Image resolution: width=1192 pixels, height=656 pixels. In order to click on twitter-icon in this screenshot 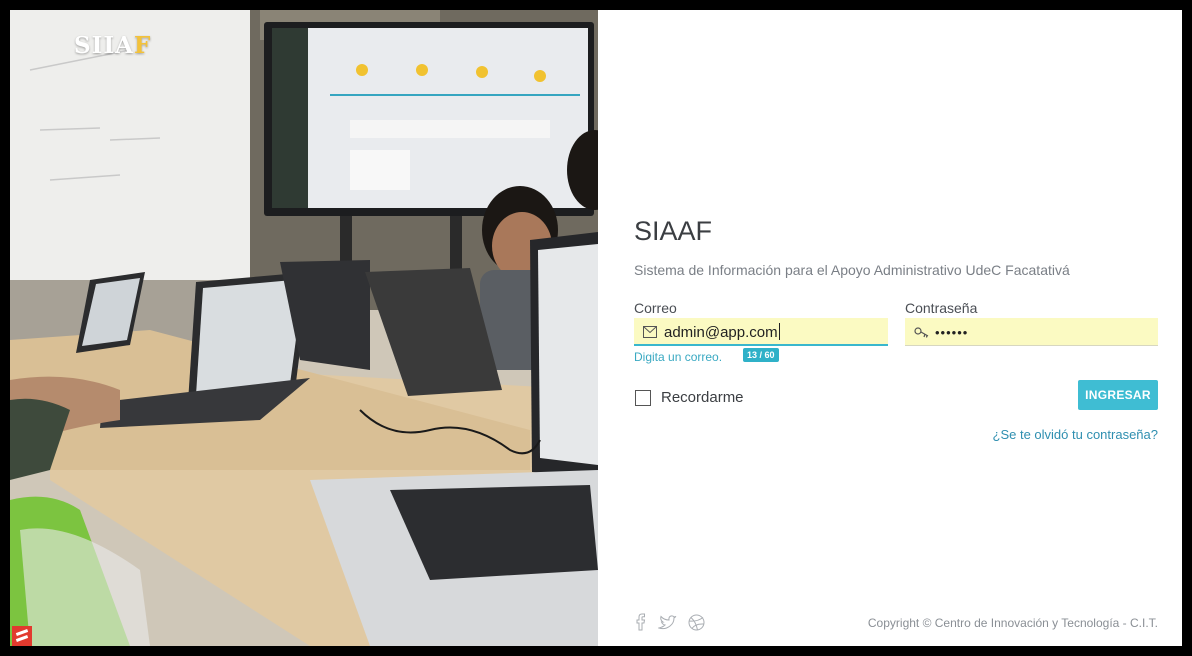, I will do `click(668, 623)`.